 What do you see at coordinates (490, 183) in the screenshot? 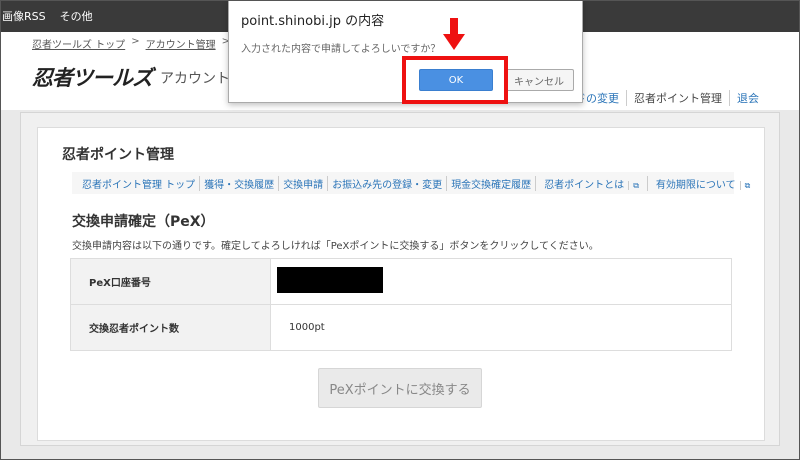
I see `subnav-item-cash-history: 現金交換確定履歴` at bounding box center [490, 183].